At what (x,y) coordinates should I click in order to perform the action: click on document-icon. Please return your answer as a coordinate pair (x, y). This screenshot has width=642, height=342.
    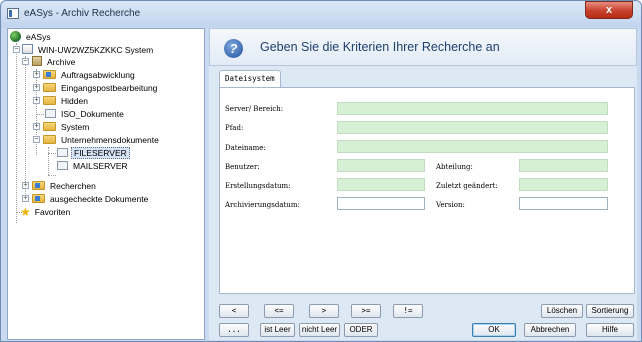
    Looking at the image, I should click on (50, 113).